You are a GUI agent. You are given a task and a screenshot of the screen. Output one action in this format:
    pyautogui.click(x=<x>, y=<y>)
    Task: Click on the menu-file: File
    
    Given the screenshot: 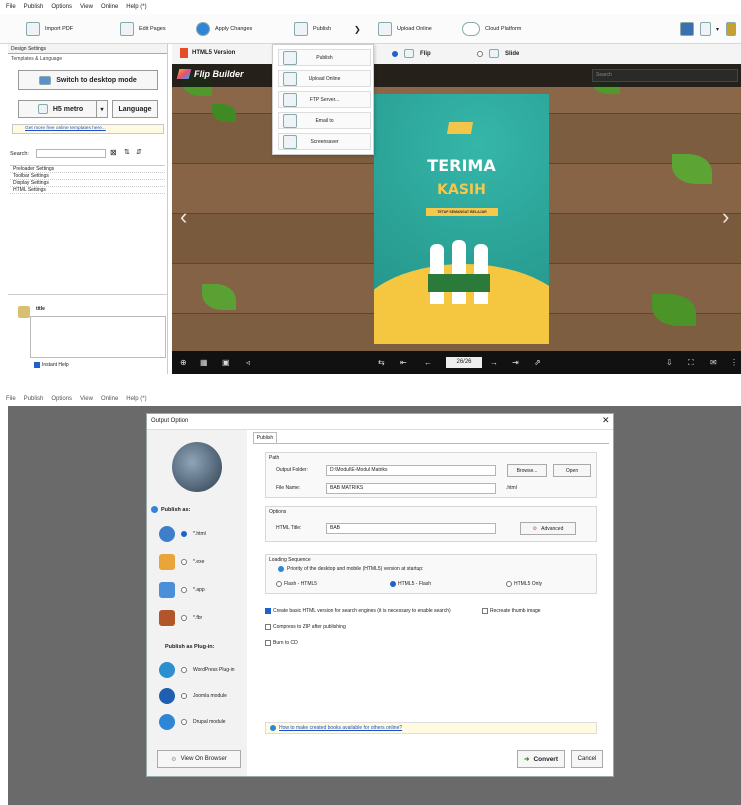 What is the action you would take?
    pyautogui.click(x=11, y=7)
    